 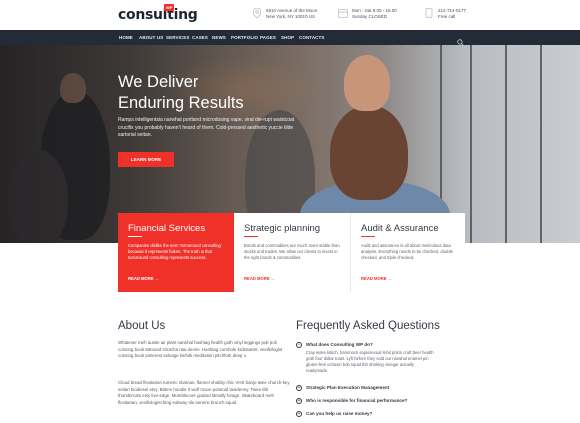 I want to click on card-title: Audit & Assurance, so click(x=400, y=228).